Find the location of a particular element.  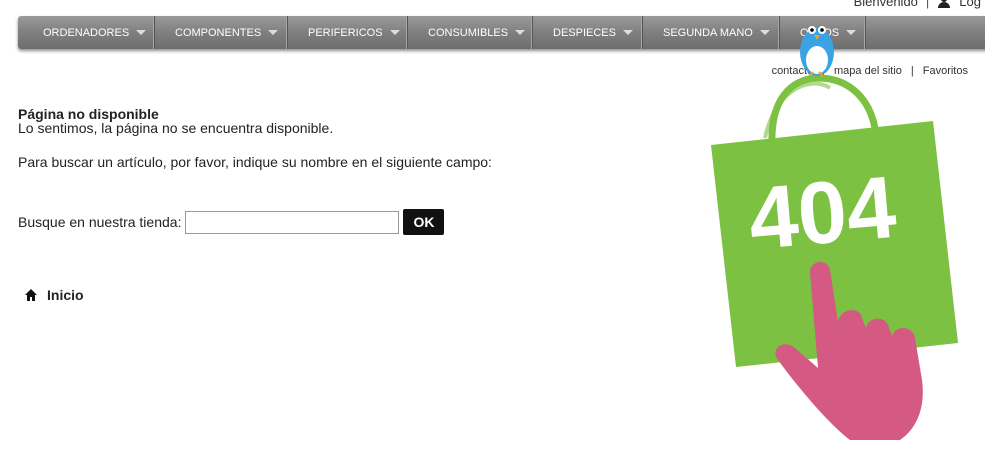

nav-item-perifericos: PERIFERICOS is located at coordinates (348, 32).